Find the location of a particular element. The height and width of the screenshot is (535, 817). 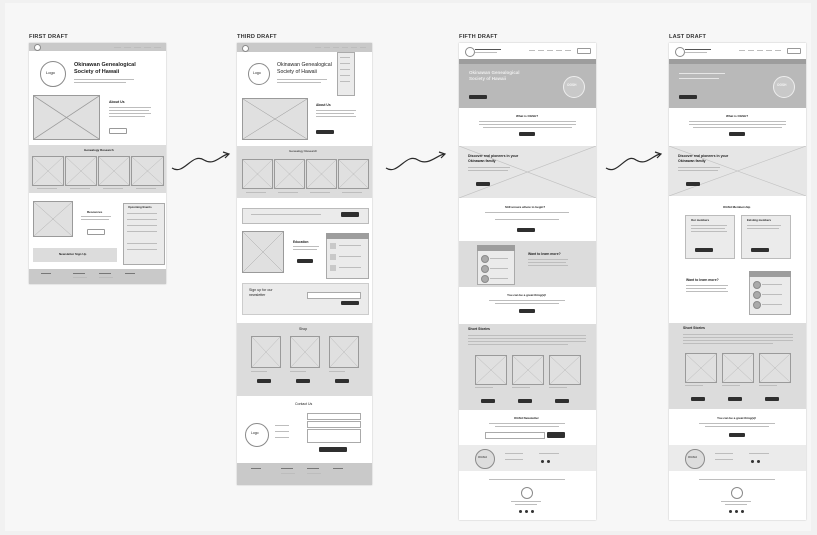

members-button is located at coordinates (704, 250).